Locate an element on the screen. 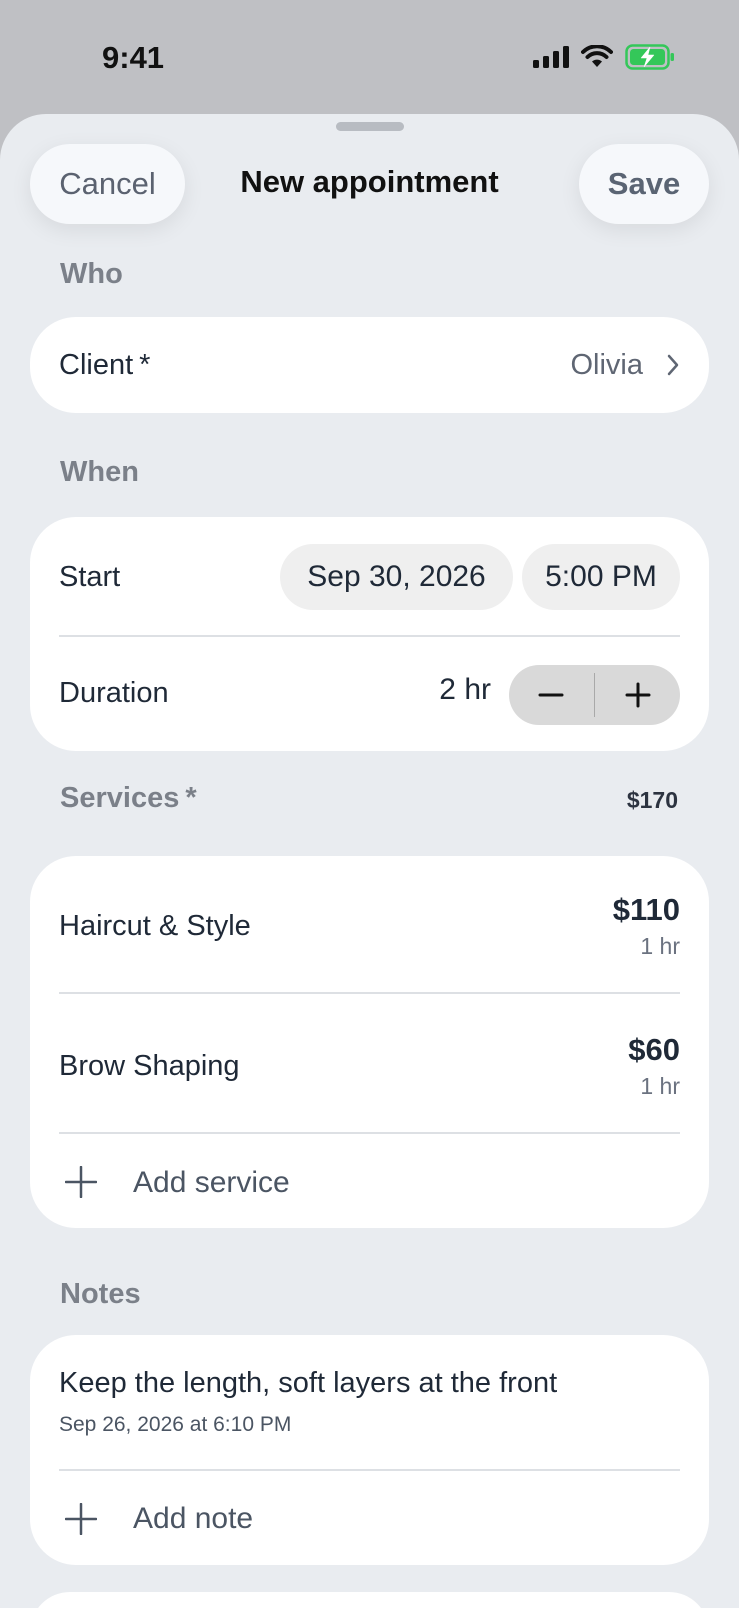 This screenshot has height=1608, width=739. duration-value: 2 hr is located at coordinates (465, 689).